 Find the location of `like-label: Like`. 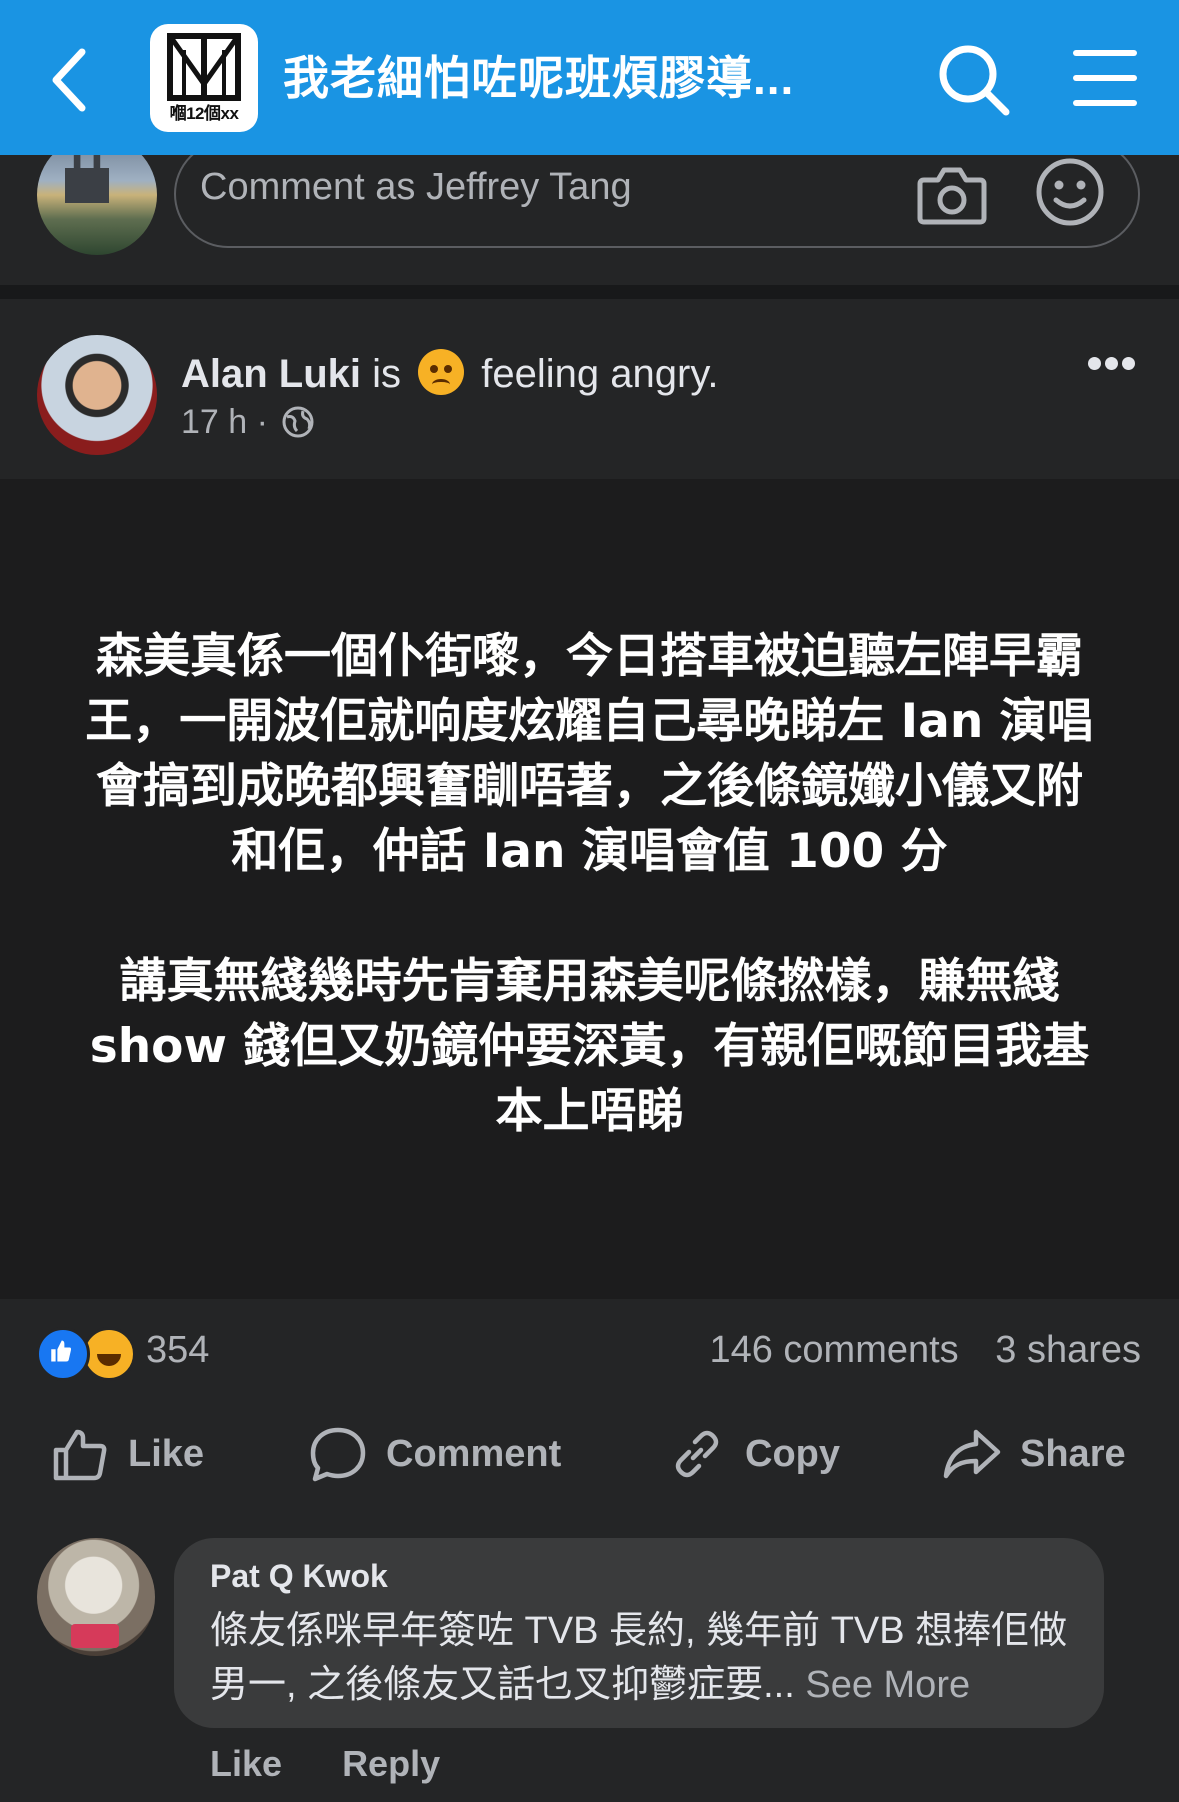

like-label: Like is located at coordinates (166, 1453).